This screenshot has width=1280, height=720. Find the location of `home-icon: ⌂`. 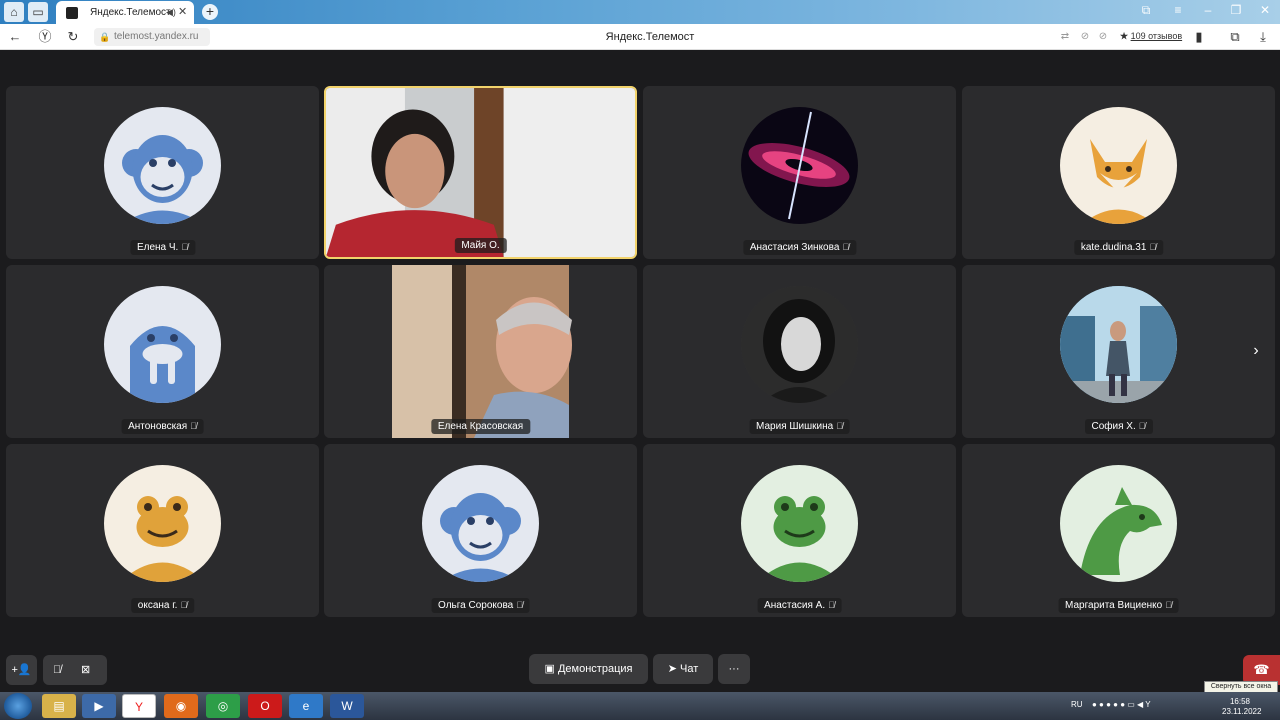

home-icon: ⌂ is located at coordinates (14, 12).